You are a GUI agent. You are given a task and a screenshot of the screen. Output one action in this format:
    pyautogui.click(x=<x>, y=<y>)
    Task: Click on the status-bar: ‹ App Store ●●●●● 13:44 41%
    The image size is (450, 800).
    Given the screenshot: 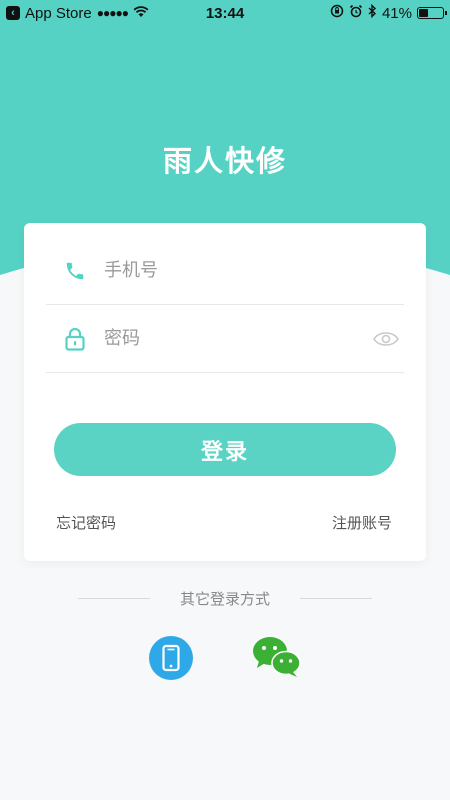 What is the action you would take?
    pyautogui.click(x=225, y=13)
    